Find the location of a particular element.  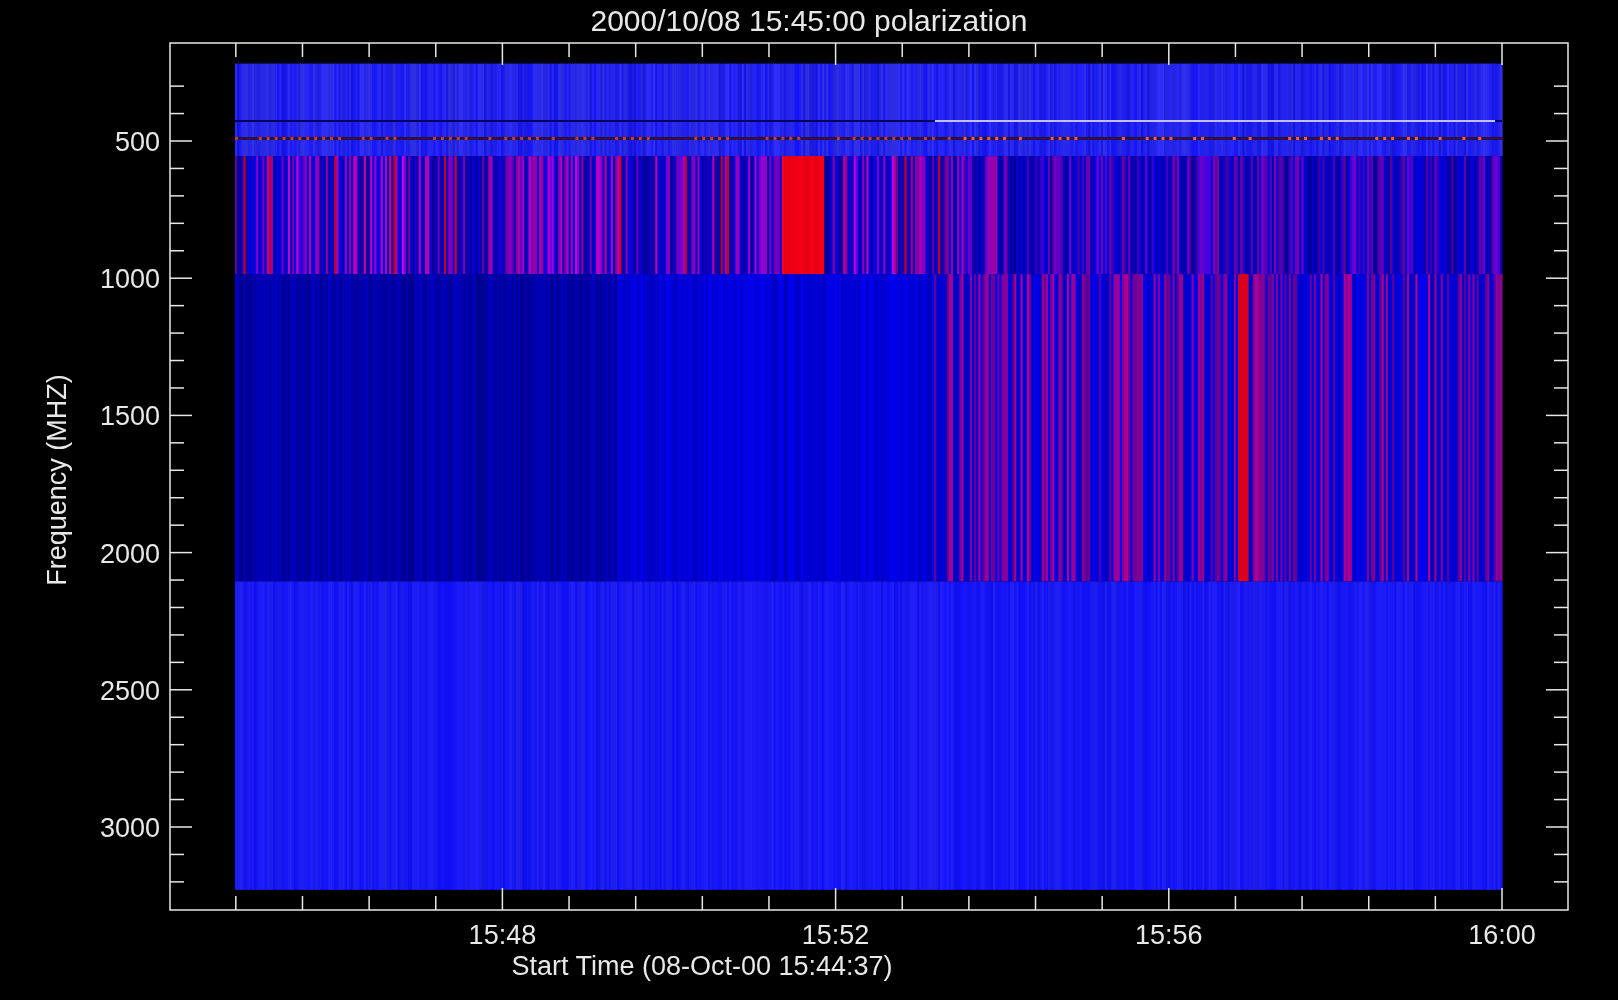

tick-label: 15:48 is located at coordinates (502, 935).